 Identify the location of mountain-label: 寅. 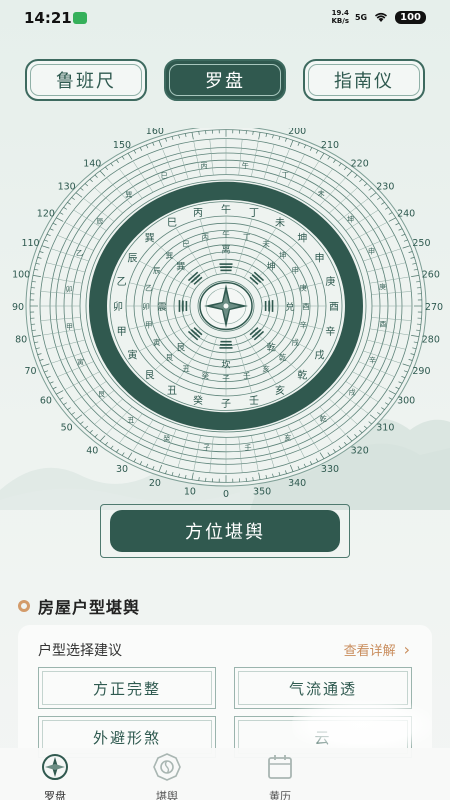
(132, 355).